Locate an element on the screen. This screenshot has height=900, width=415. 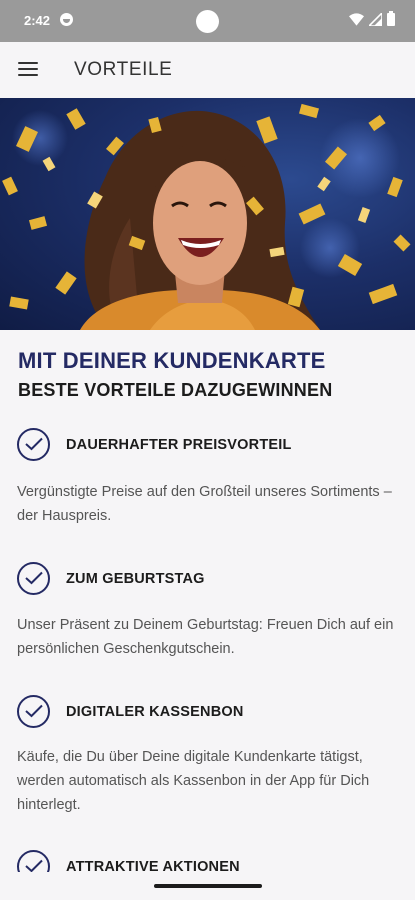
status-icons is located at coordinates (372, 18).